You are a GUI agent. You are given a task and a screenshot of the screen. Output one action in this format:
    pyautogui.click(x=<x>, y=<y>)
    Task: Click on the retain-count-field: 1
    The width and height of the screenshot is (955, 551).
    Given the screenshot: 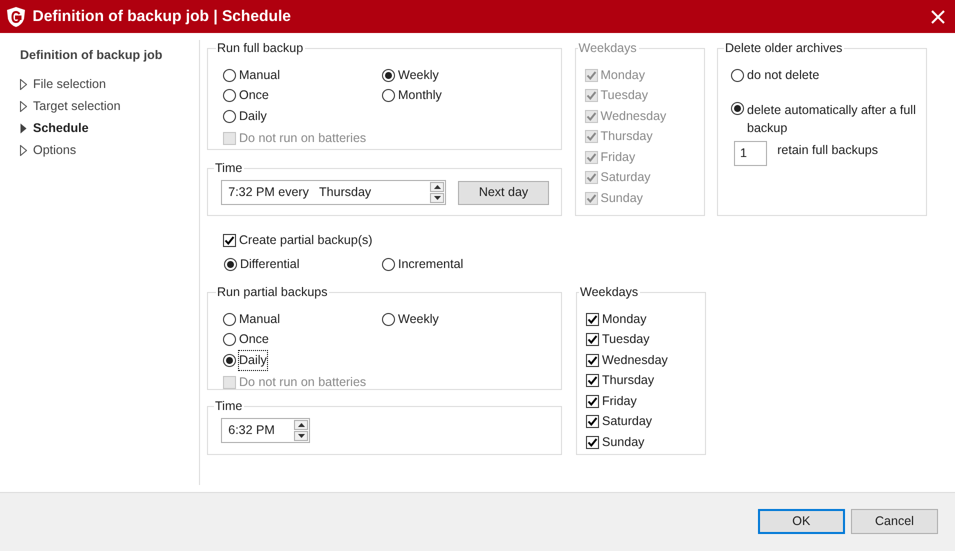 What is the action you would take?
    pyautogui.click(x=750, y=153)
    